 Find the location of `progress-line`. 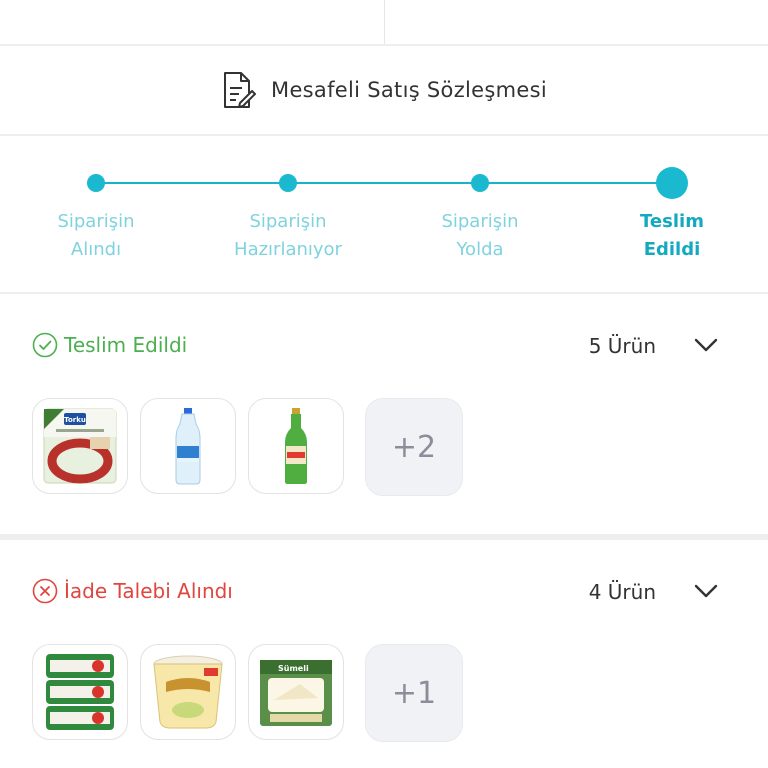

progress-line is located at coordinates (384, 183).